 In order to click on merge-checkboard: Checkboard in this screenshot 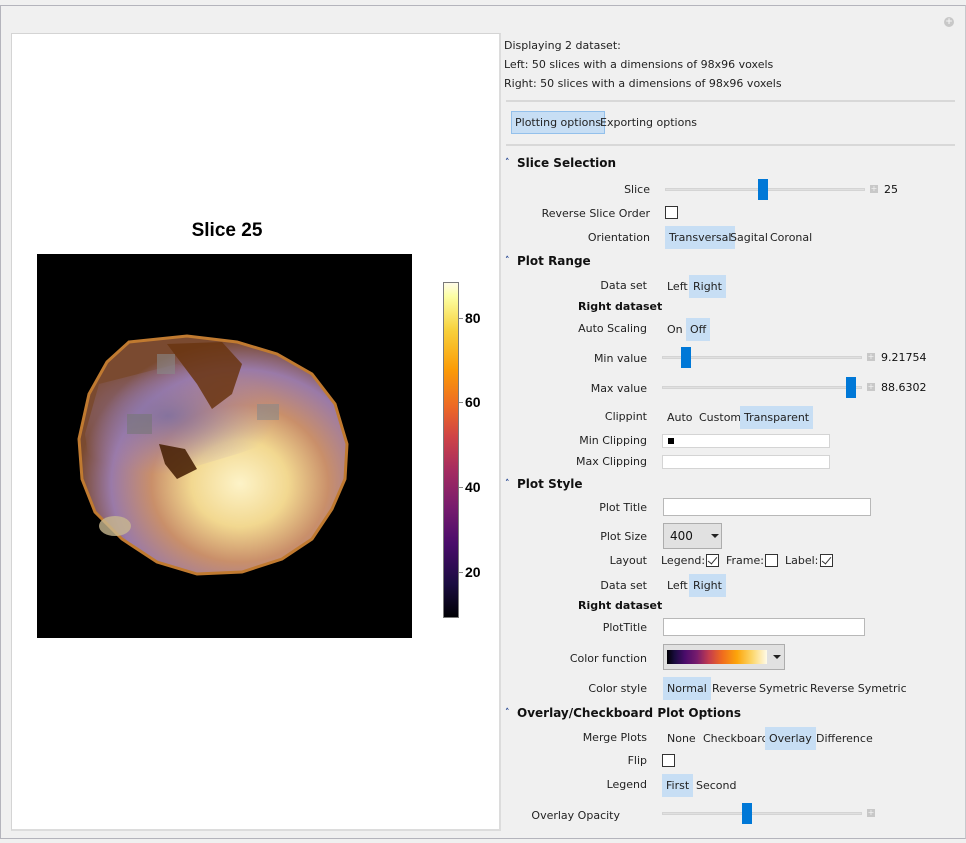, I will do `click(736, 738)`.